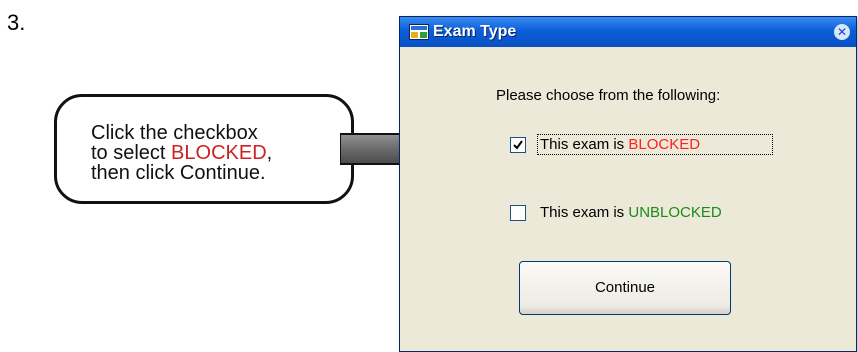  Describe the element at coordinates (269, 153) in the screenshot. I see `callout-line-2-suffix: ,` at that location.